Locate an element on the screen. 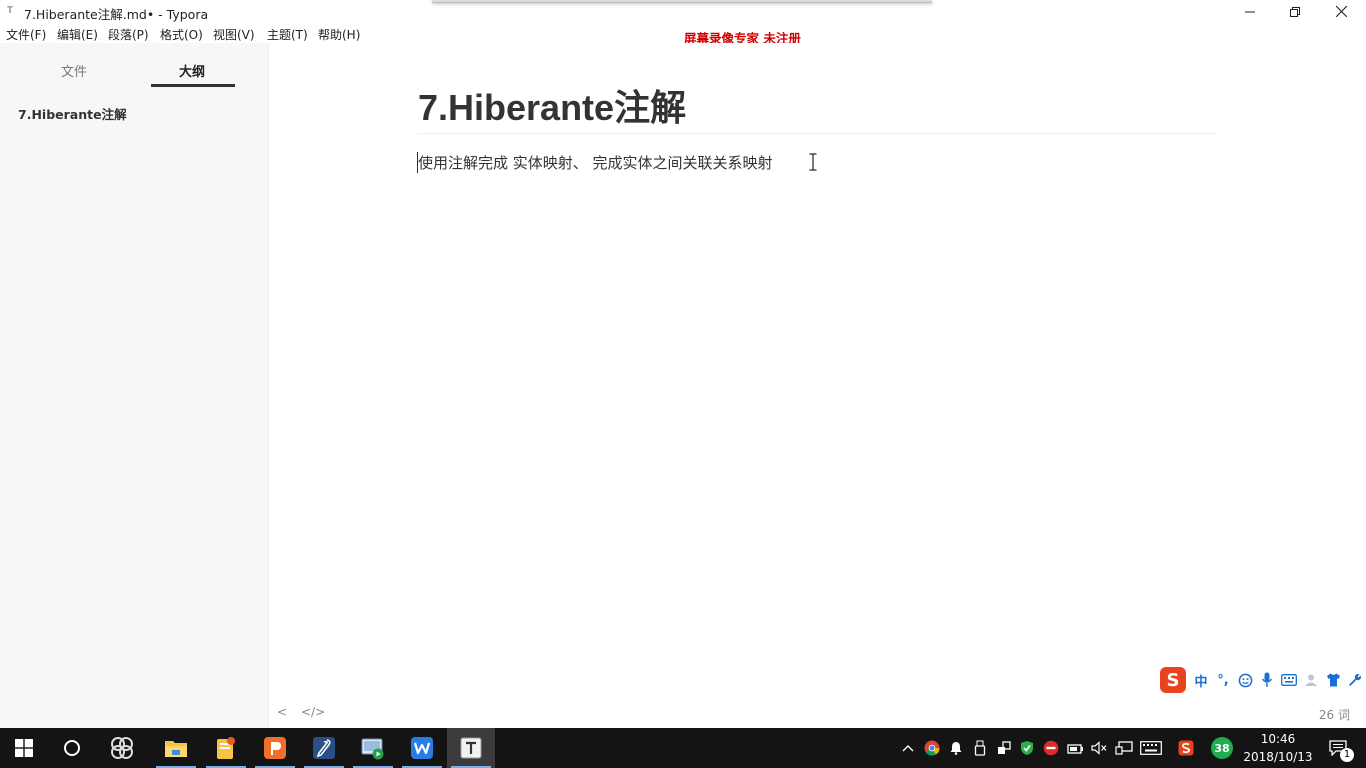  tray-battery is located at coordinates (1075, 748).